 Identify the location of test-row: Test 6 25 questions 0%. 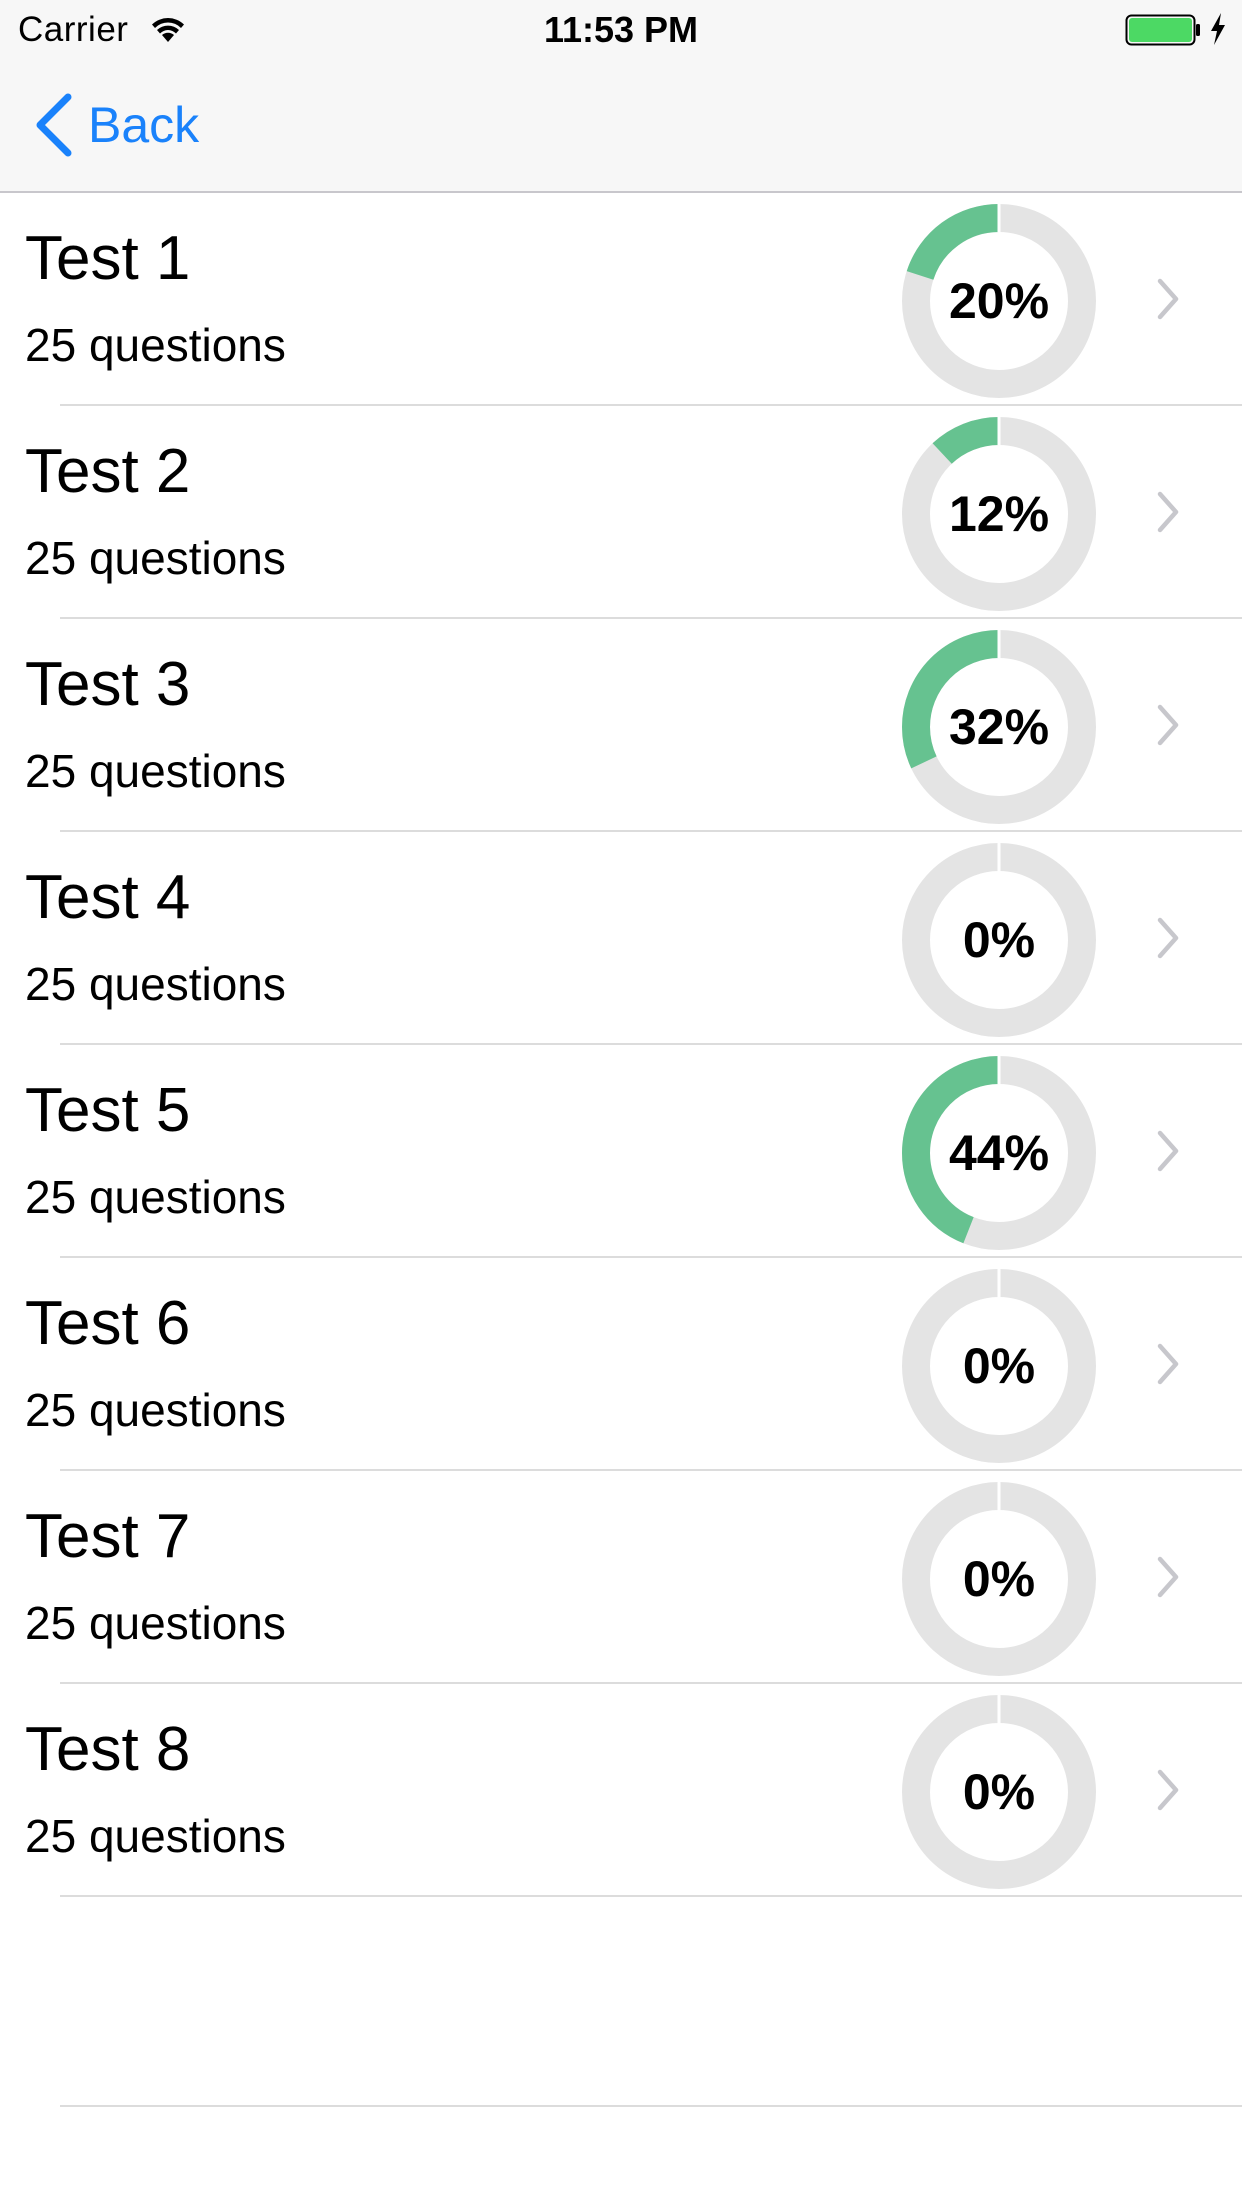
(621, 1364).